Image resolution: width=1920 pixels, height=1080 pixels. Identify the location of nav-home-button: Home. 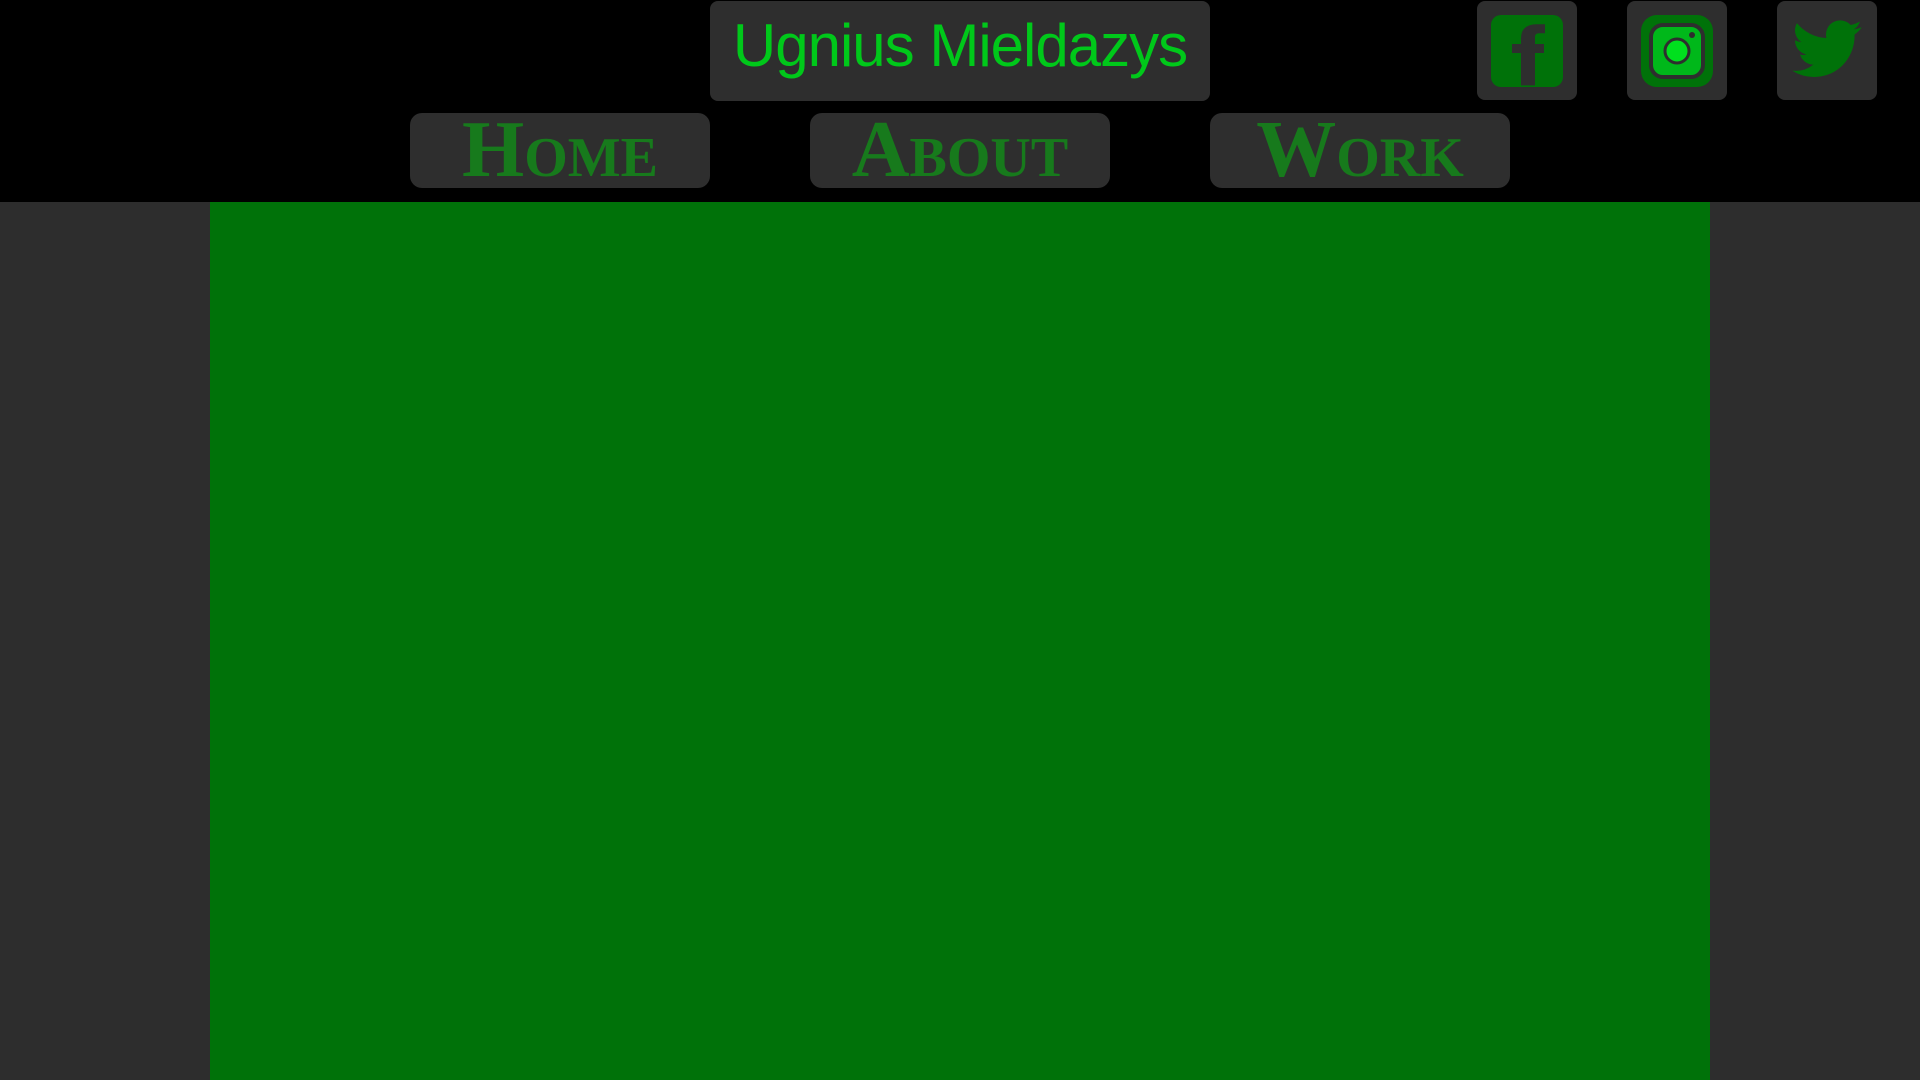
(560, 150).